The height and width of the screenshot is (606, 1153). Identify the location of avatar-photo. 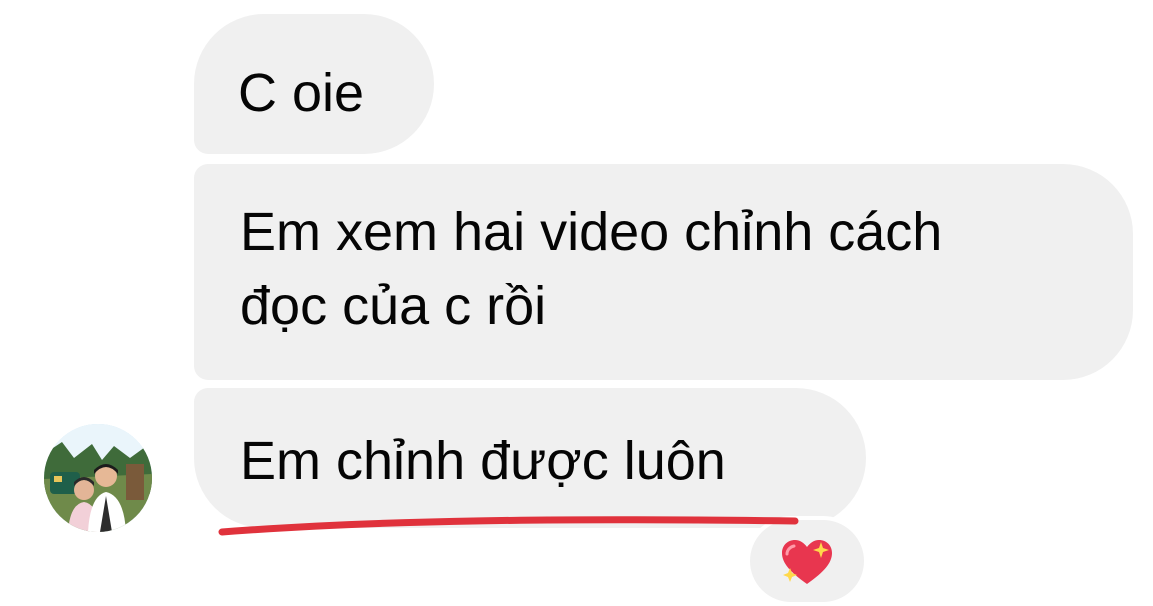
(98, 478).